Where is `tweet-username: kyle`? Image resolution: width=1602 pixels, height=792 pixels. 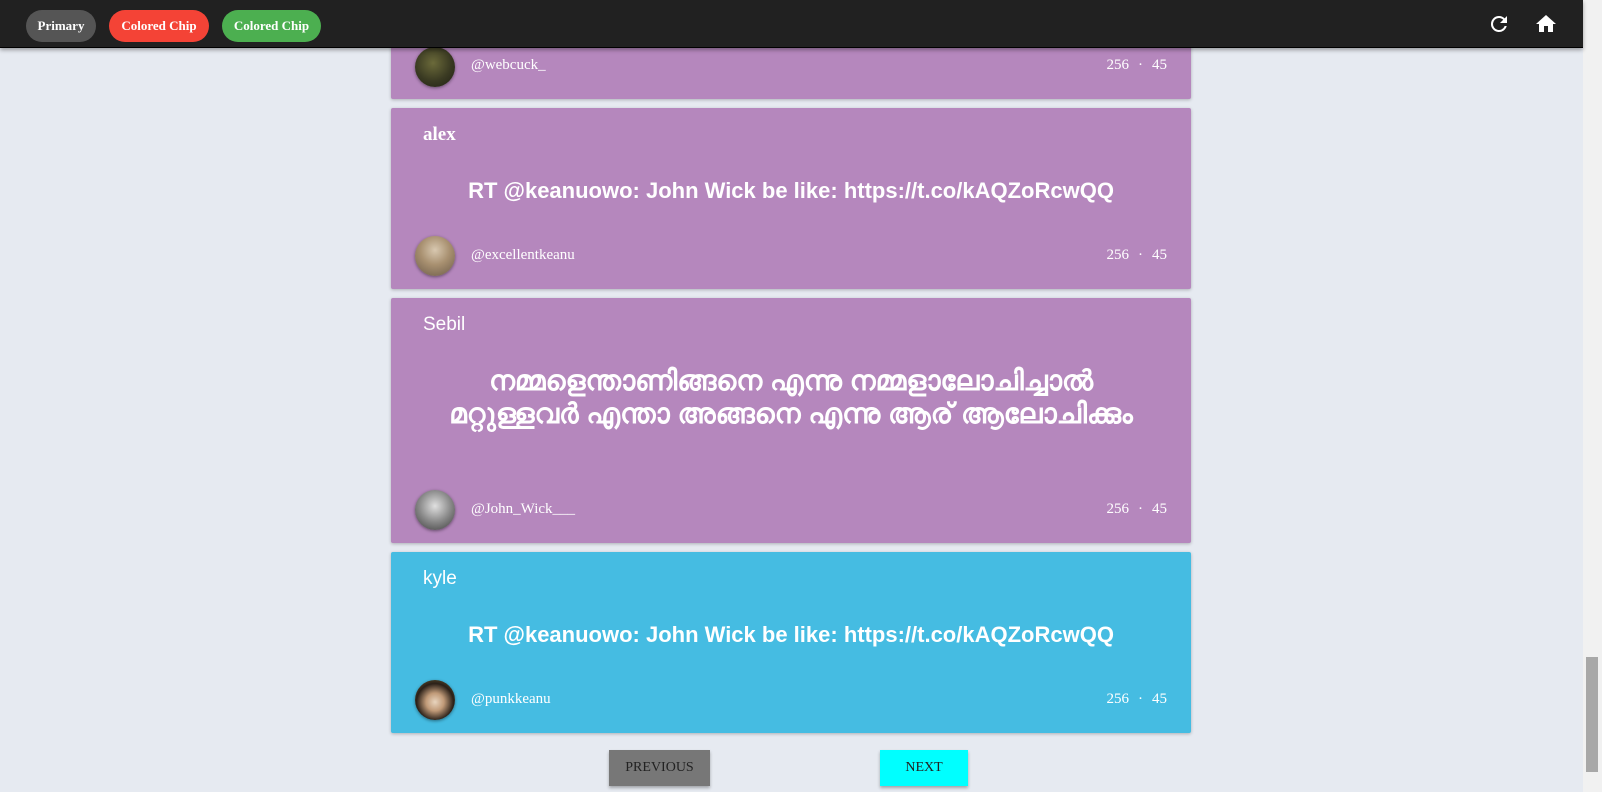 tweet-username: kyle is located at coordinates (440, 578).